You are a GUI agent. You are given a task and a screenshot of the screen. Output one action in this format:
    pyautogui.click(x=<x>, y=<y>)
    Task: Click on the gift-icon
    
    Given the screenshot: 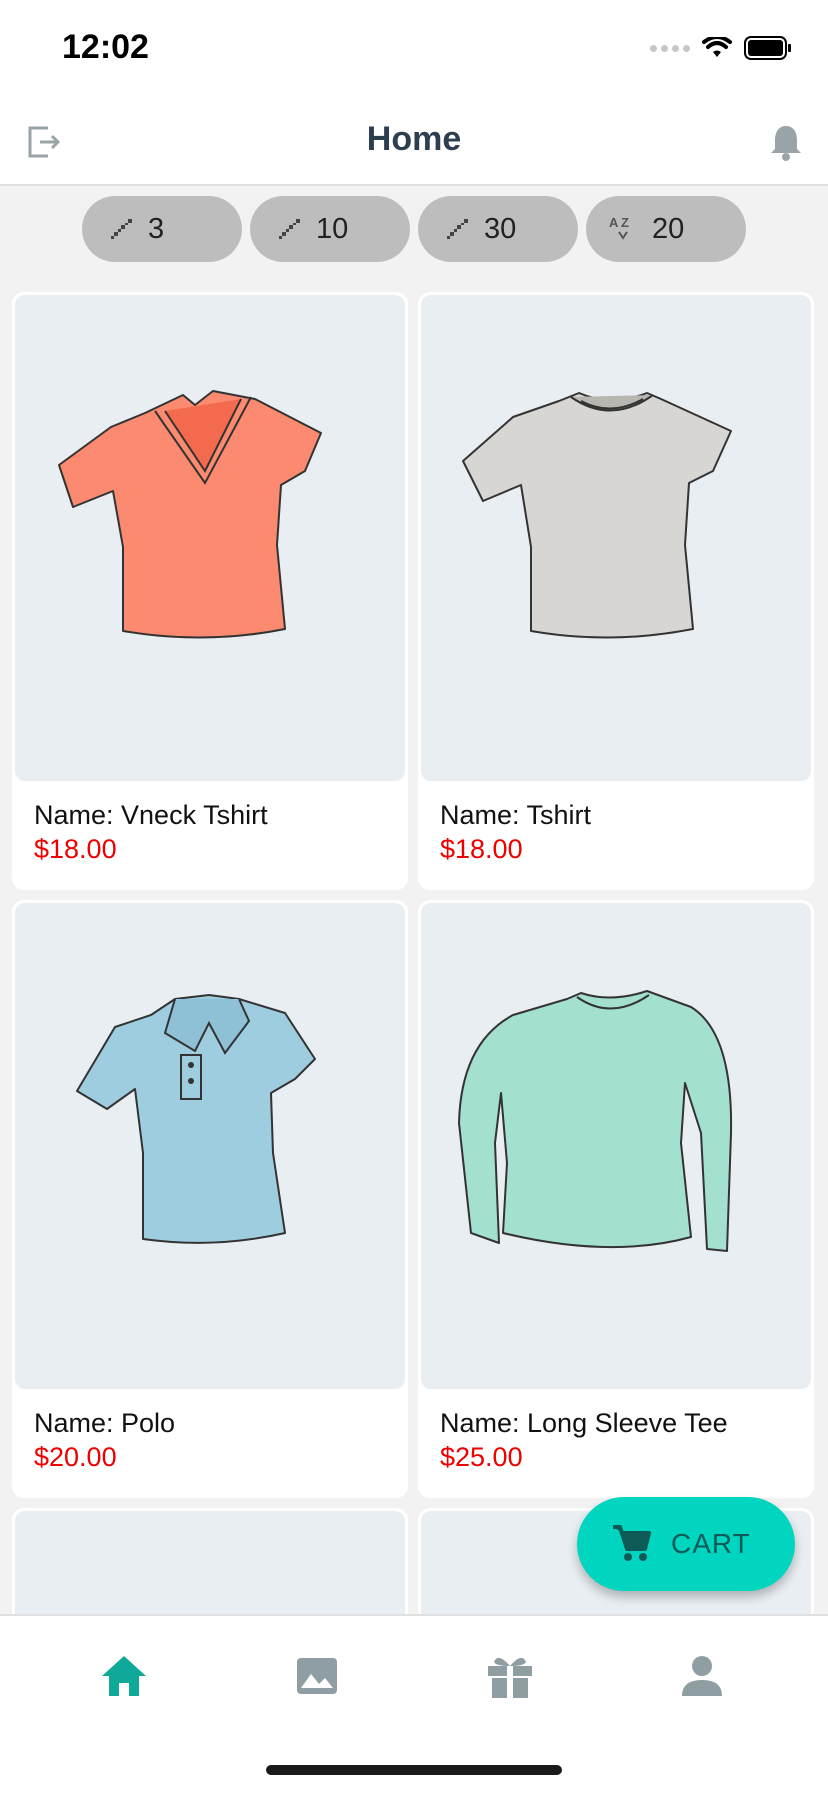 What is the action you would take?
    pyautogui.click(x=510, y=1676)
    